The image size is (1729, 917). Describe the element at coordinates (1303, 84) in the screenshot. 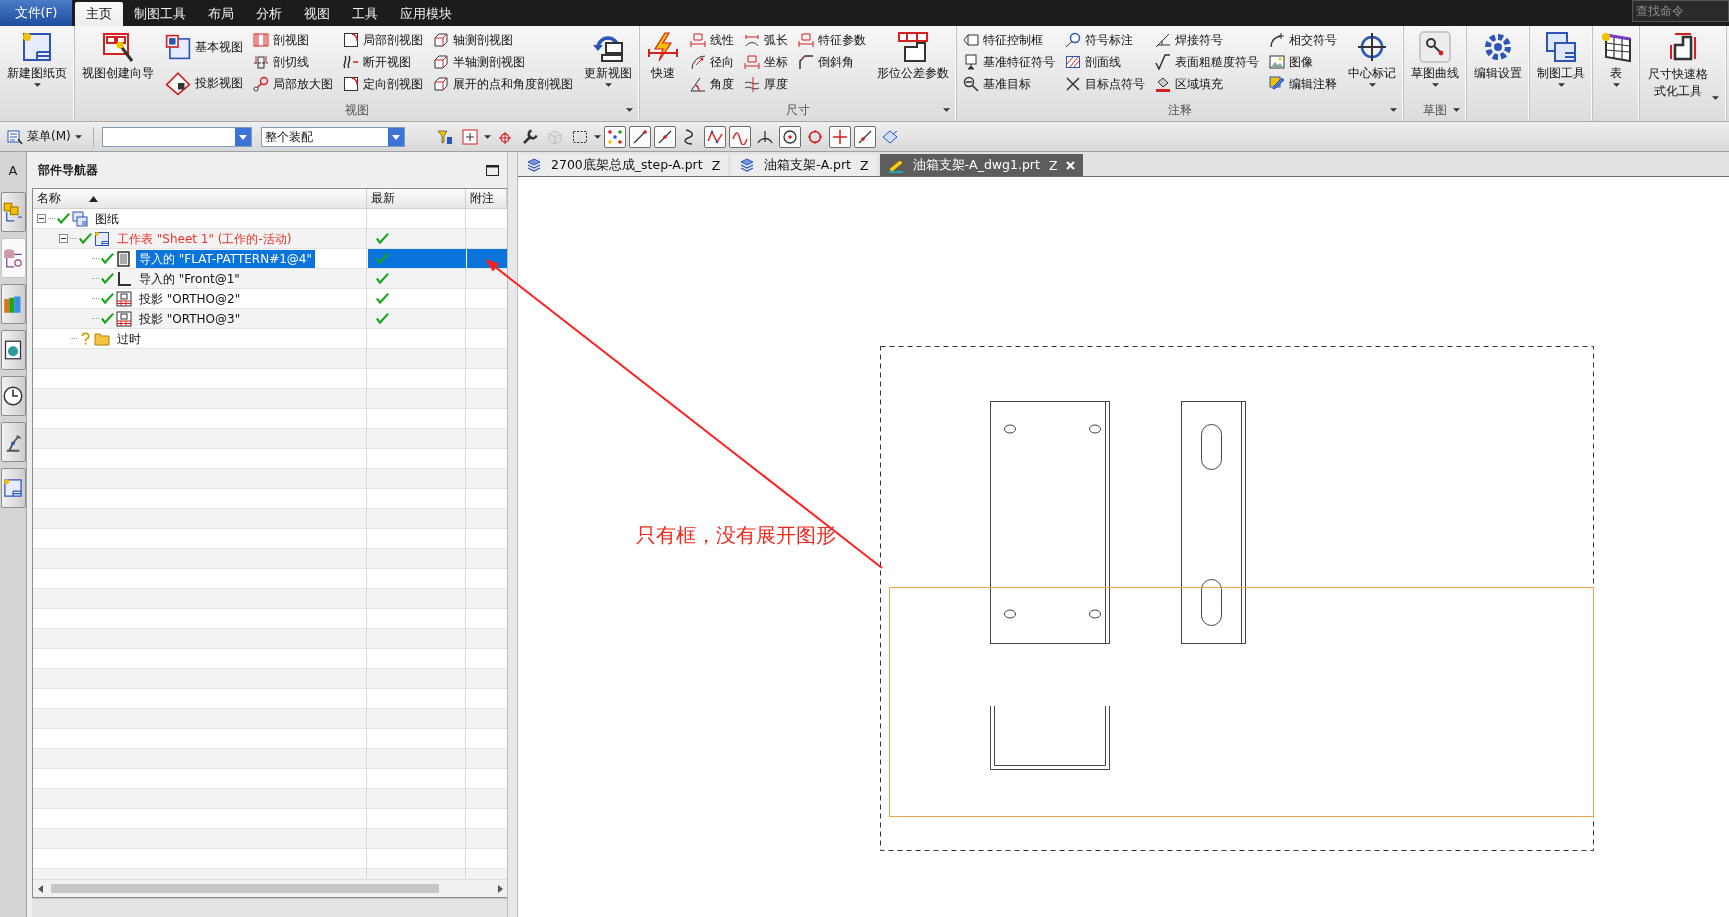

I see `ribbon-button: 编辑注释` at that location.